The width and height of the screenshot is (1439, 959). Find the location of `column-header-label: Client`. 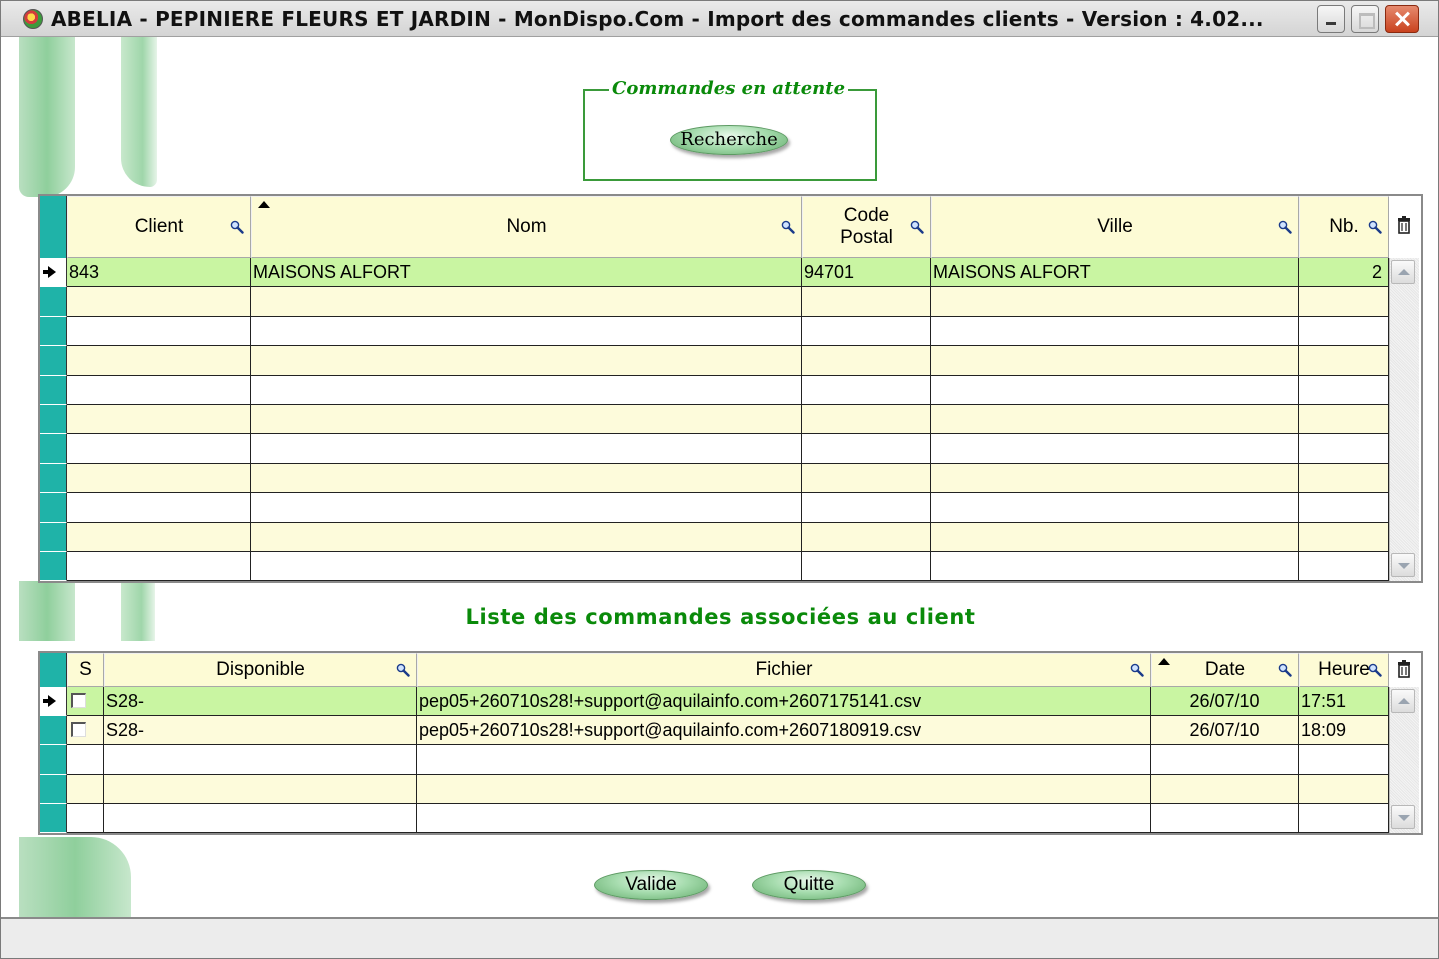

column-header-label: Client is located at coordinates (159, 226).